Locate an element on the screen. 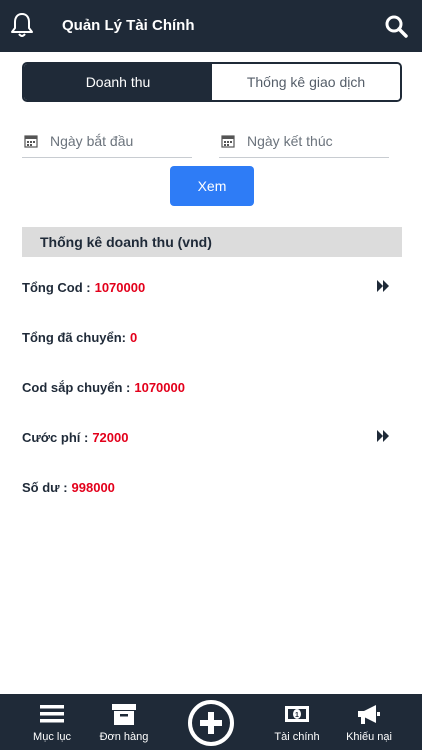 This screenshot has width=422, height=750. nav-label: Đơn hàng is located at coordinates (124, 737).